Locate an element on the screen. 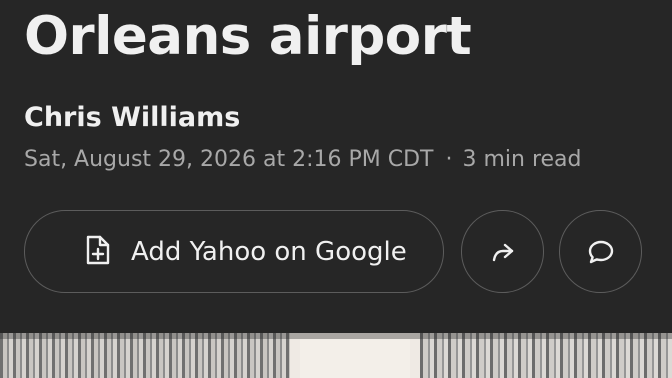 The width and height of the screenshot is (672, 378). add-yahoo-on-google-button: Add Yahoo on Google is located at coordinates (234, 251).